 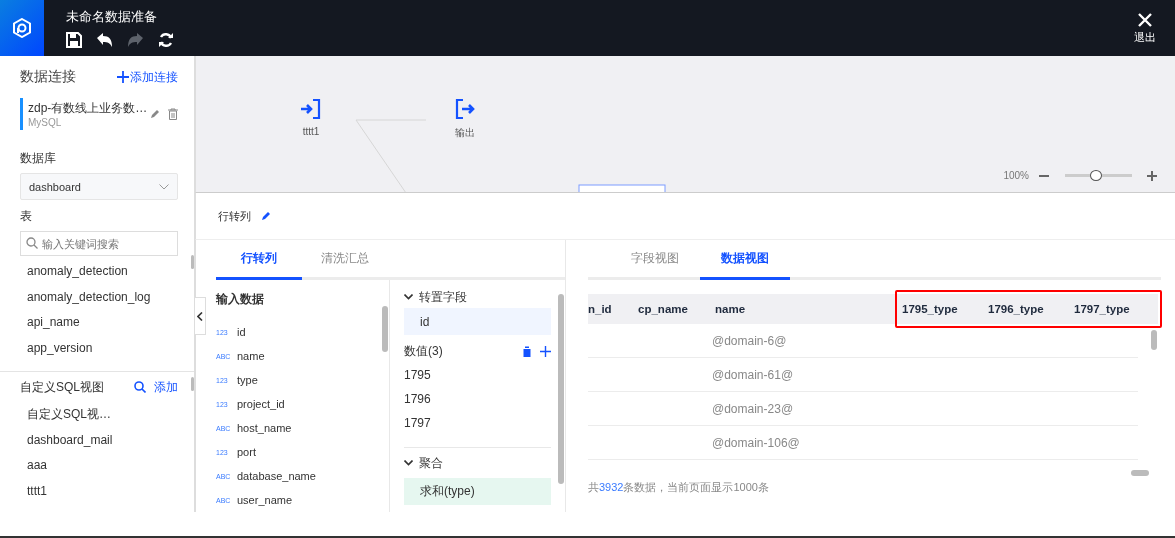 What do you see at coordinates (663, 309) in the screenshot?
I see `column-header: cp_name` at bounding box center [663, 309].